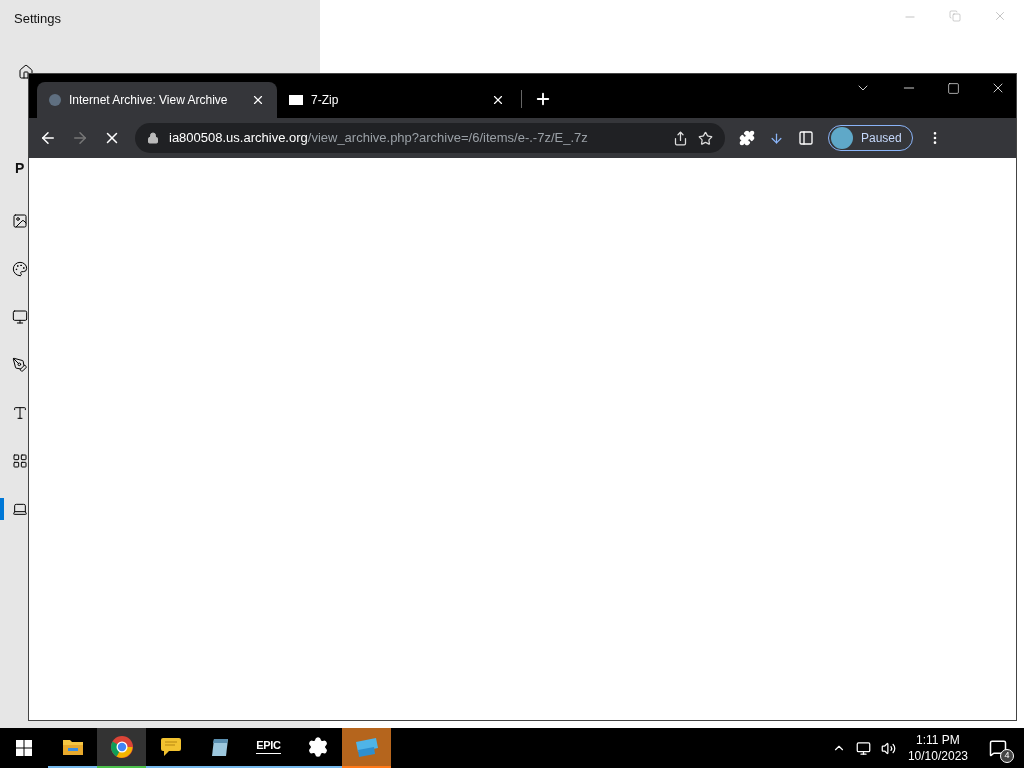  I want to click on star-icon, so click(705, 138).